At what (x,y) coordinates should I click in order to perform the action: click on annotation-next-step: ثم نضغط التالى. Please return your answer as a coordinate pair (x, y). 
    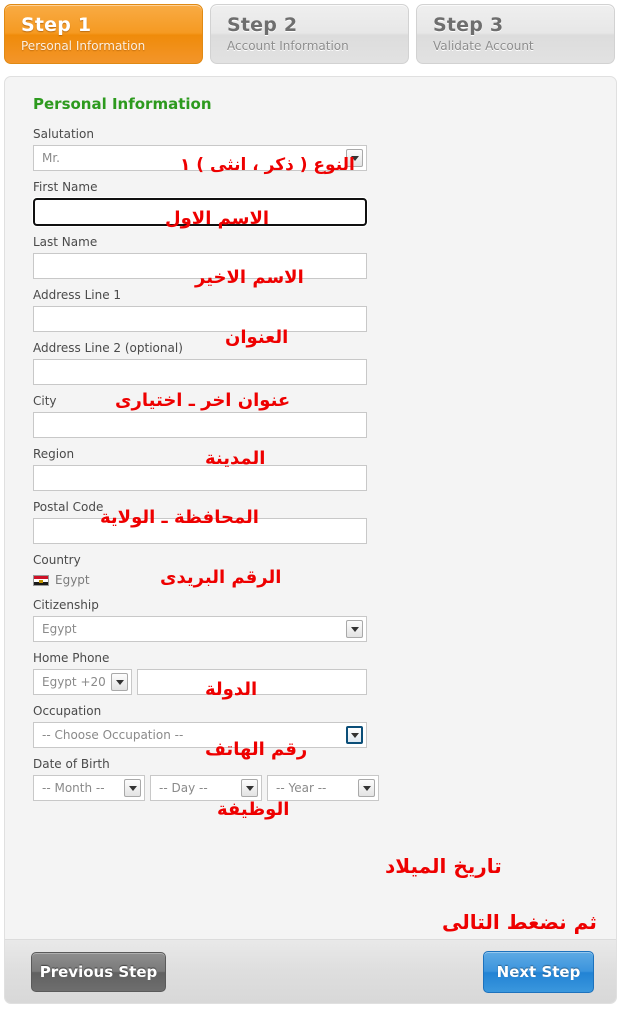
    Looking at the image, I should click on (519, 922).